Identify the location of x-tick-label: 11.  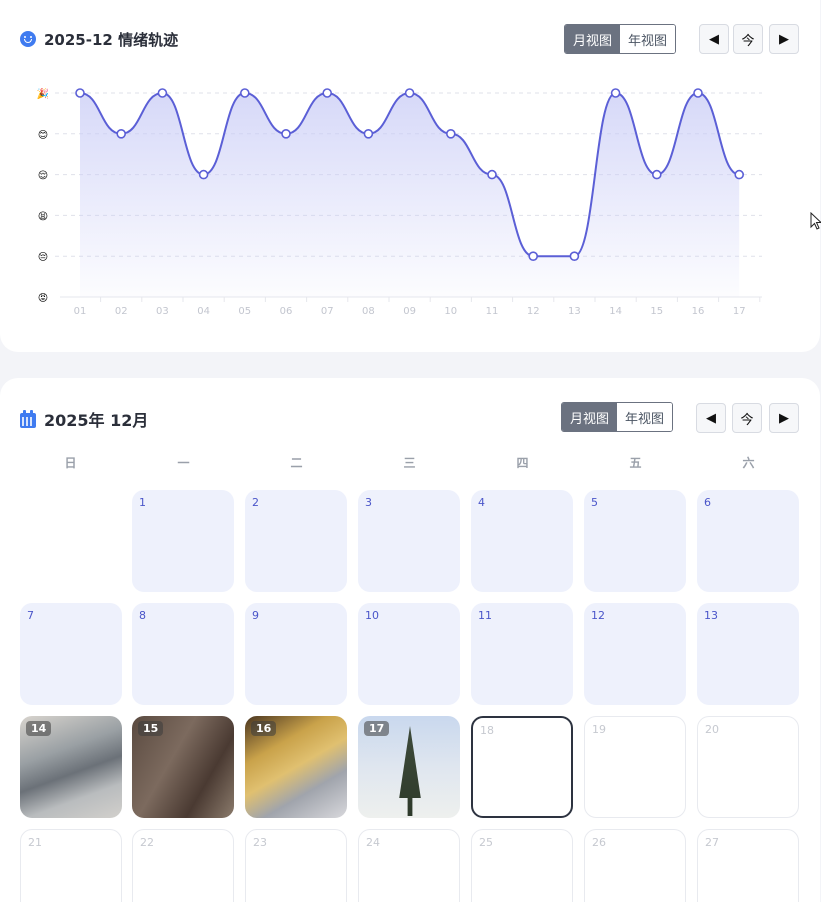
(492, 311).